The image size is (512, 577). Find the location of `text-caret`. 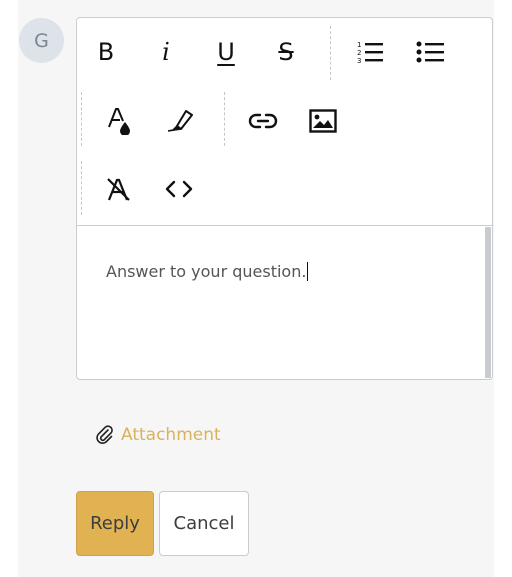

text-caret is located at coordinates (308, 271).